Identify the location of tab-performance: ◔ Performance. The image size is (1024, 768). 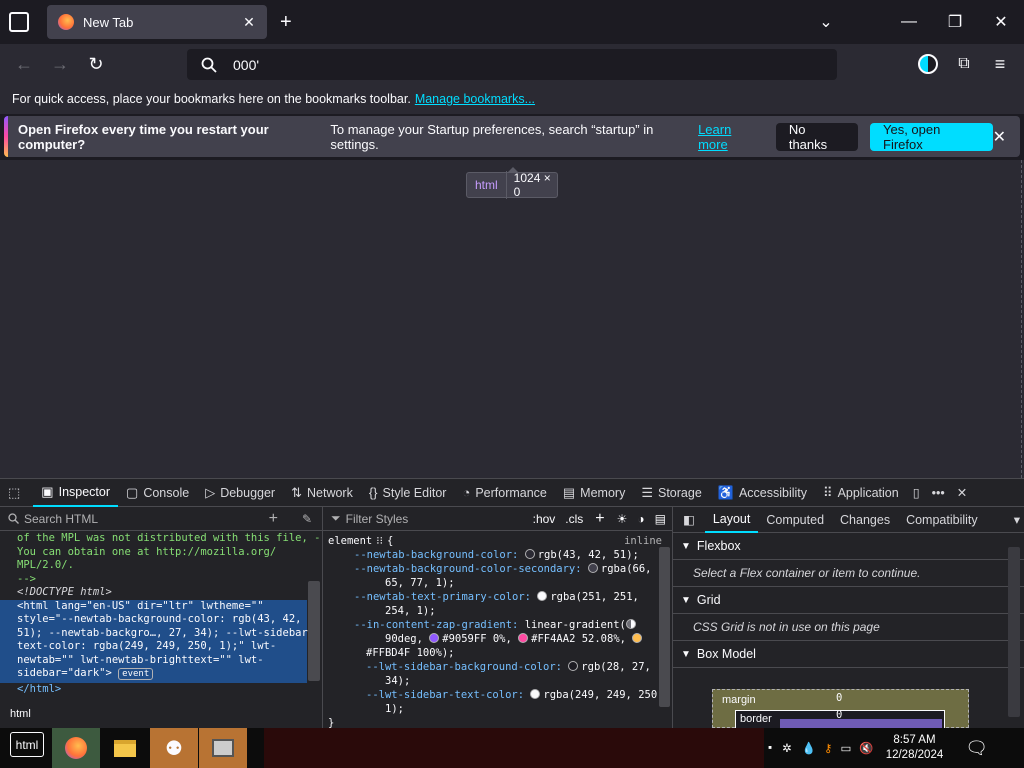
(504, 493).